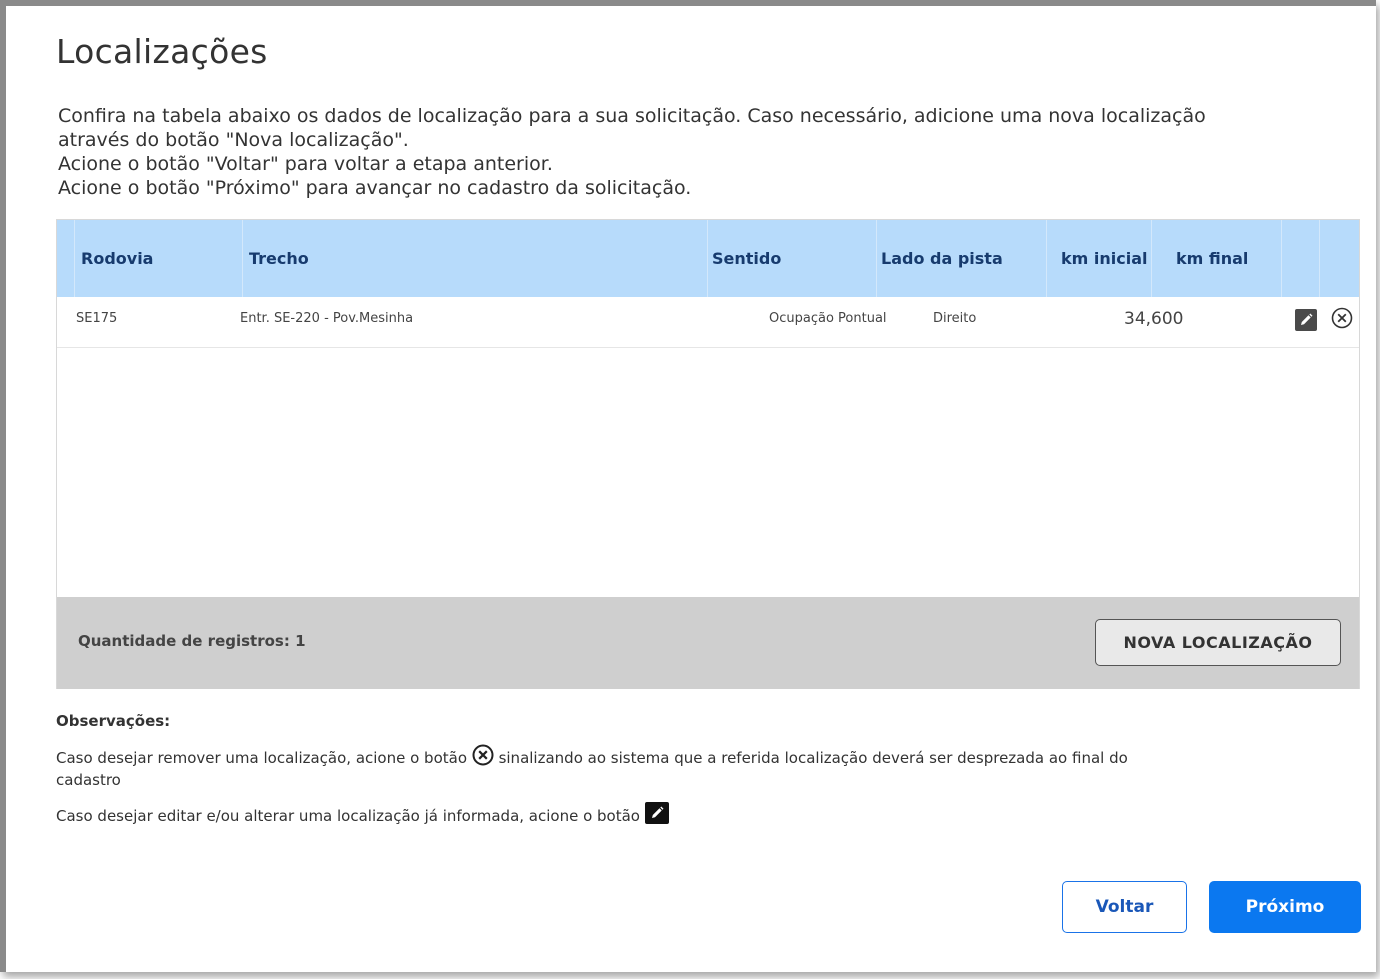 This screenshot has width=1380, height=979. What do you see at coordinates (192, 641) in the screenshot?
I see `records-count: Quantidade de registros: 1` at bounding box center [192, 641].